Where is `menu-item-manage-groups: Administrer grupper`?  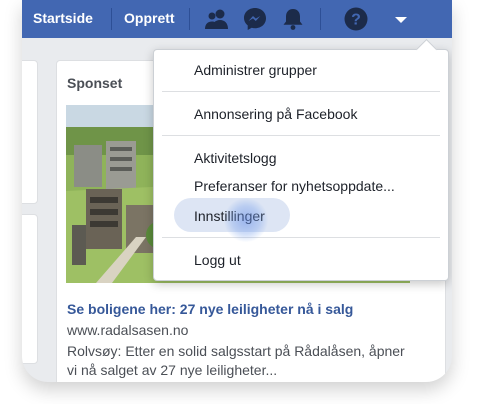 menu-item-manage-groups: Administrer grupper is located at coordinates (301, 70).